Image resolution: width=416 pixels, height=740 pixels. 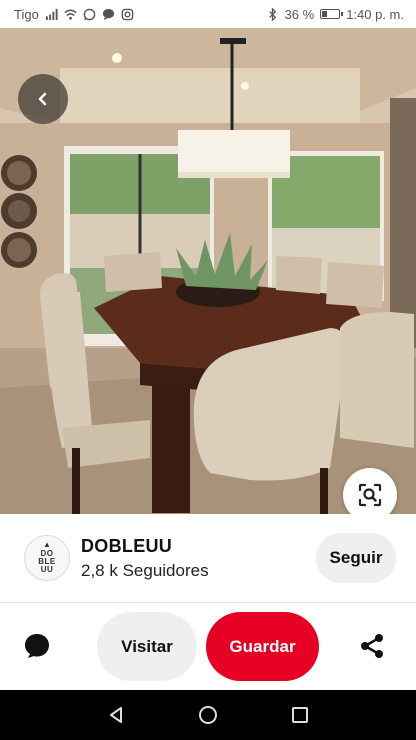 What do you see at coordinates (375, 14) in the screenshot?
I see `clock: 1:40 p. m.` at bounding box center [375, 14].